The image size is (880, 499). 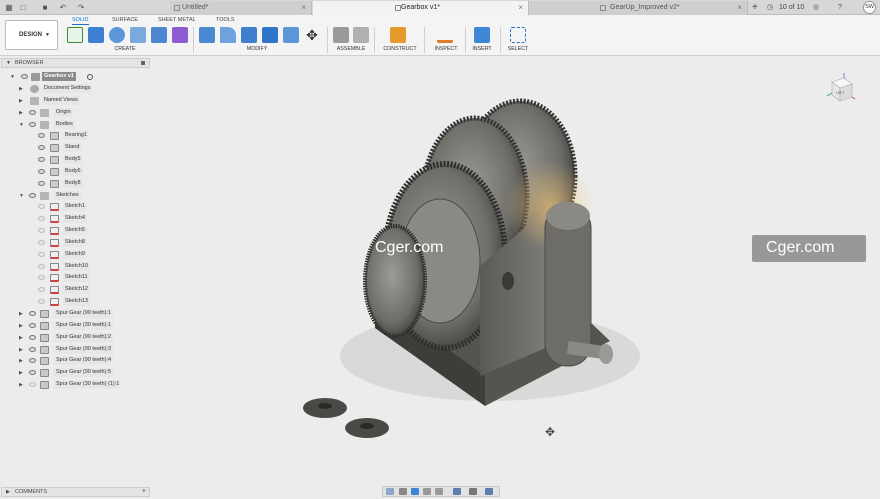 I want to click on tree-item: ▶ Named Views, so click(x=75, y=101).